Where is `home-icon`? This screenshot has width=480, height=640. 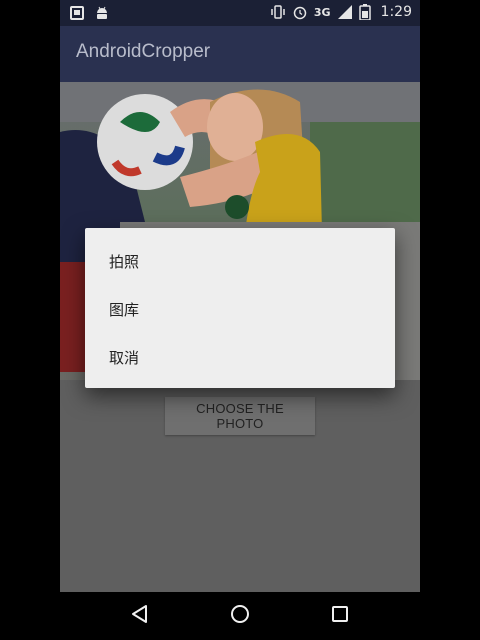 home-icon is located at coordinates (240, 616).